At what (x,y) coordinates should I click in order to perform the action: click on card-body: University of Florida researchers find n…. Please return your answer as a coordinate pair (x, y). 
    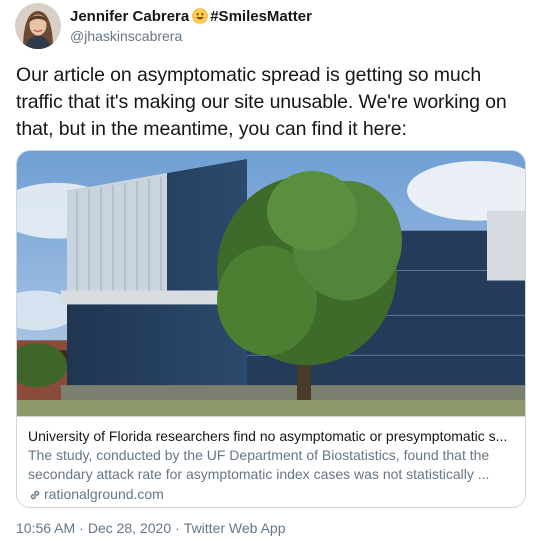
    Looking at the image, I should click on (271, 460).